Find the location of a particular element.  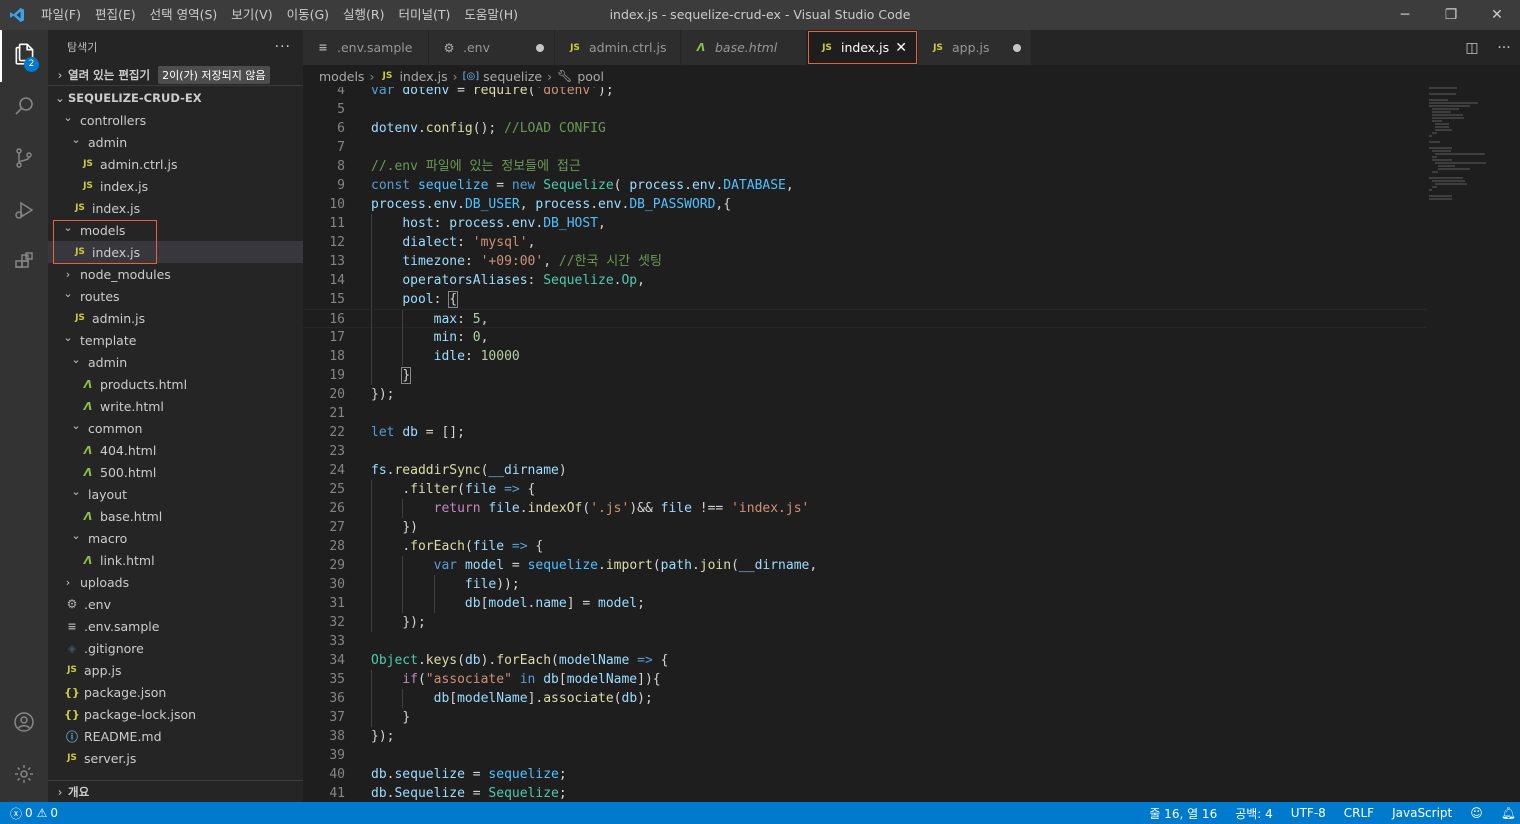

more-actions-icon: ··· is located at coordinates (1504, 48).